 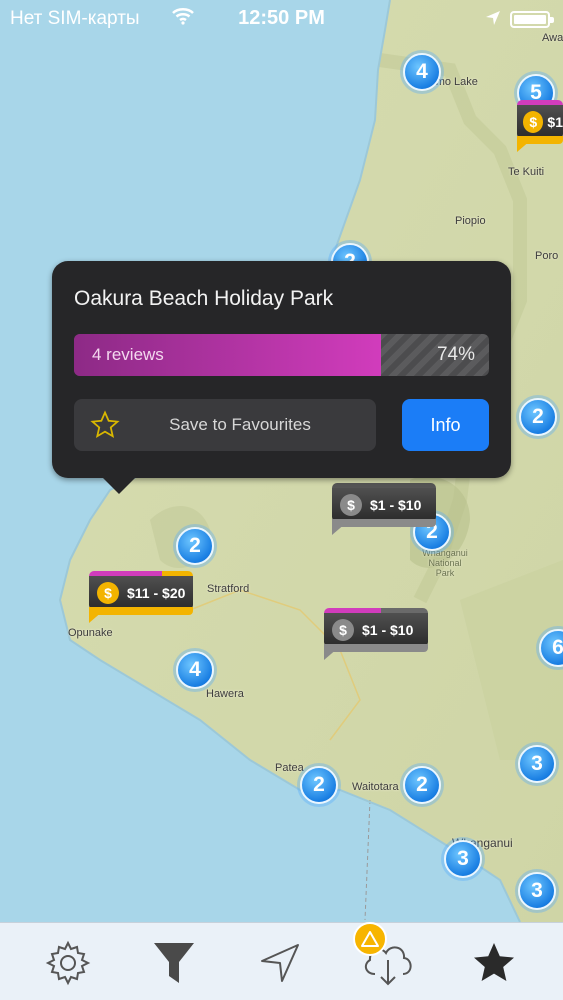 What do you see at coordinates (445, 563) in the screenshot?
I see `place-label: Whanganui National Park` at bounding box center [445, 563].